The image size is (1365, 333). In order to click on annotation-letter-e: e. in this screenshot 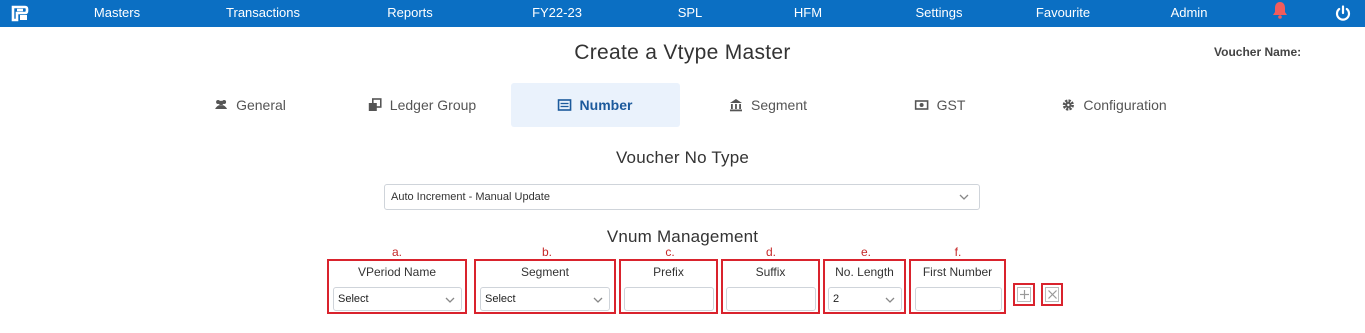, I will do `click(866, 252)`.